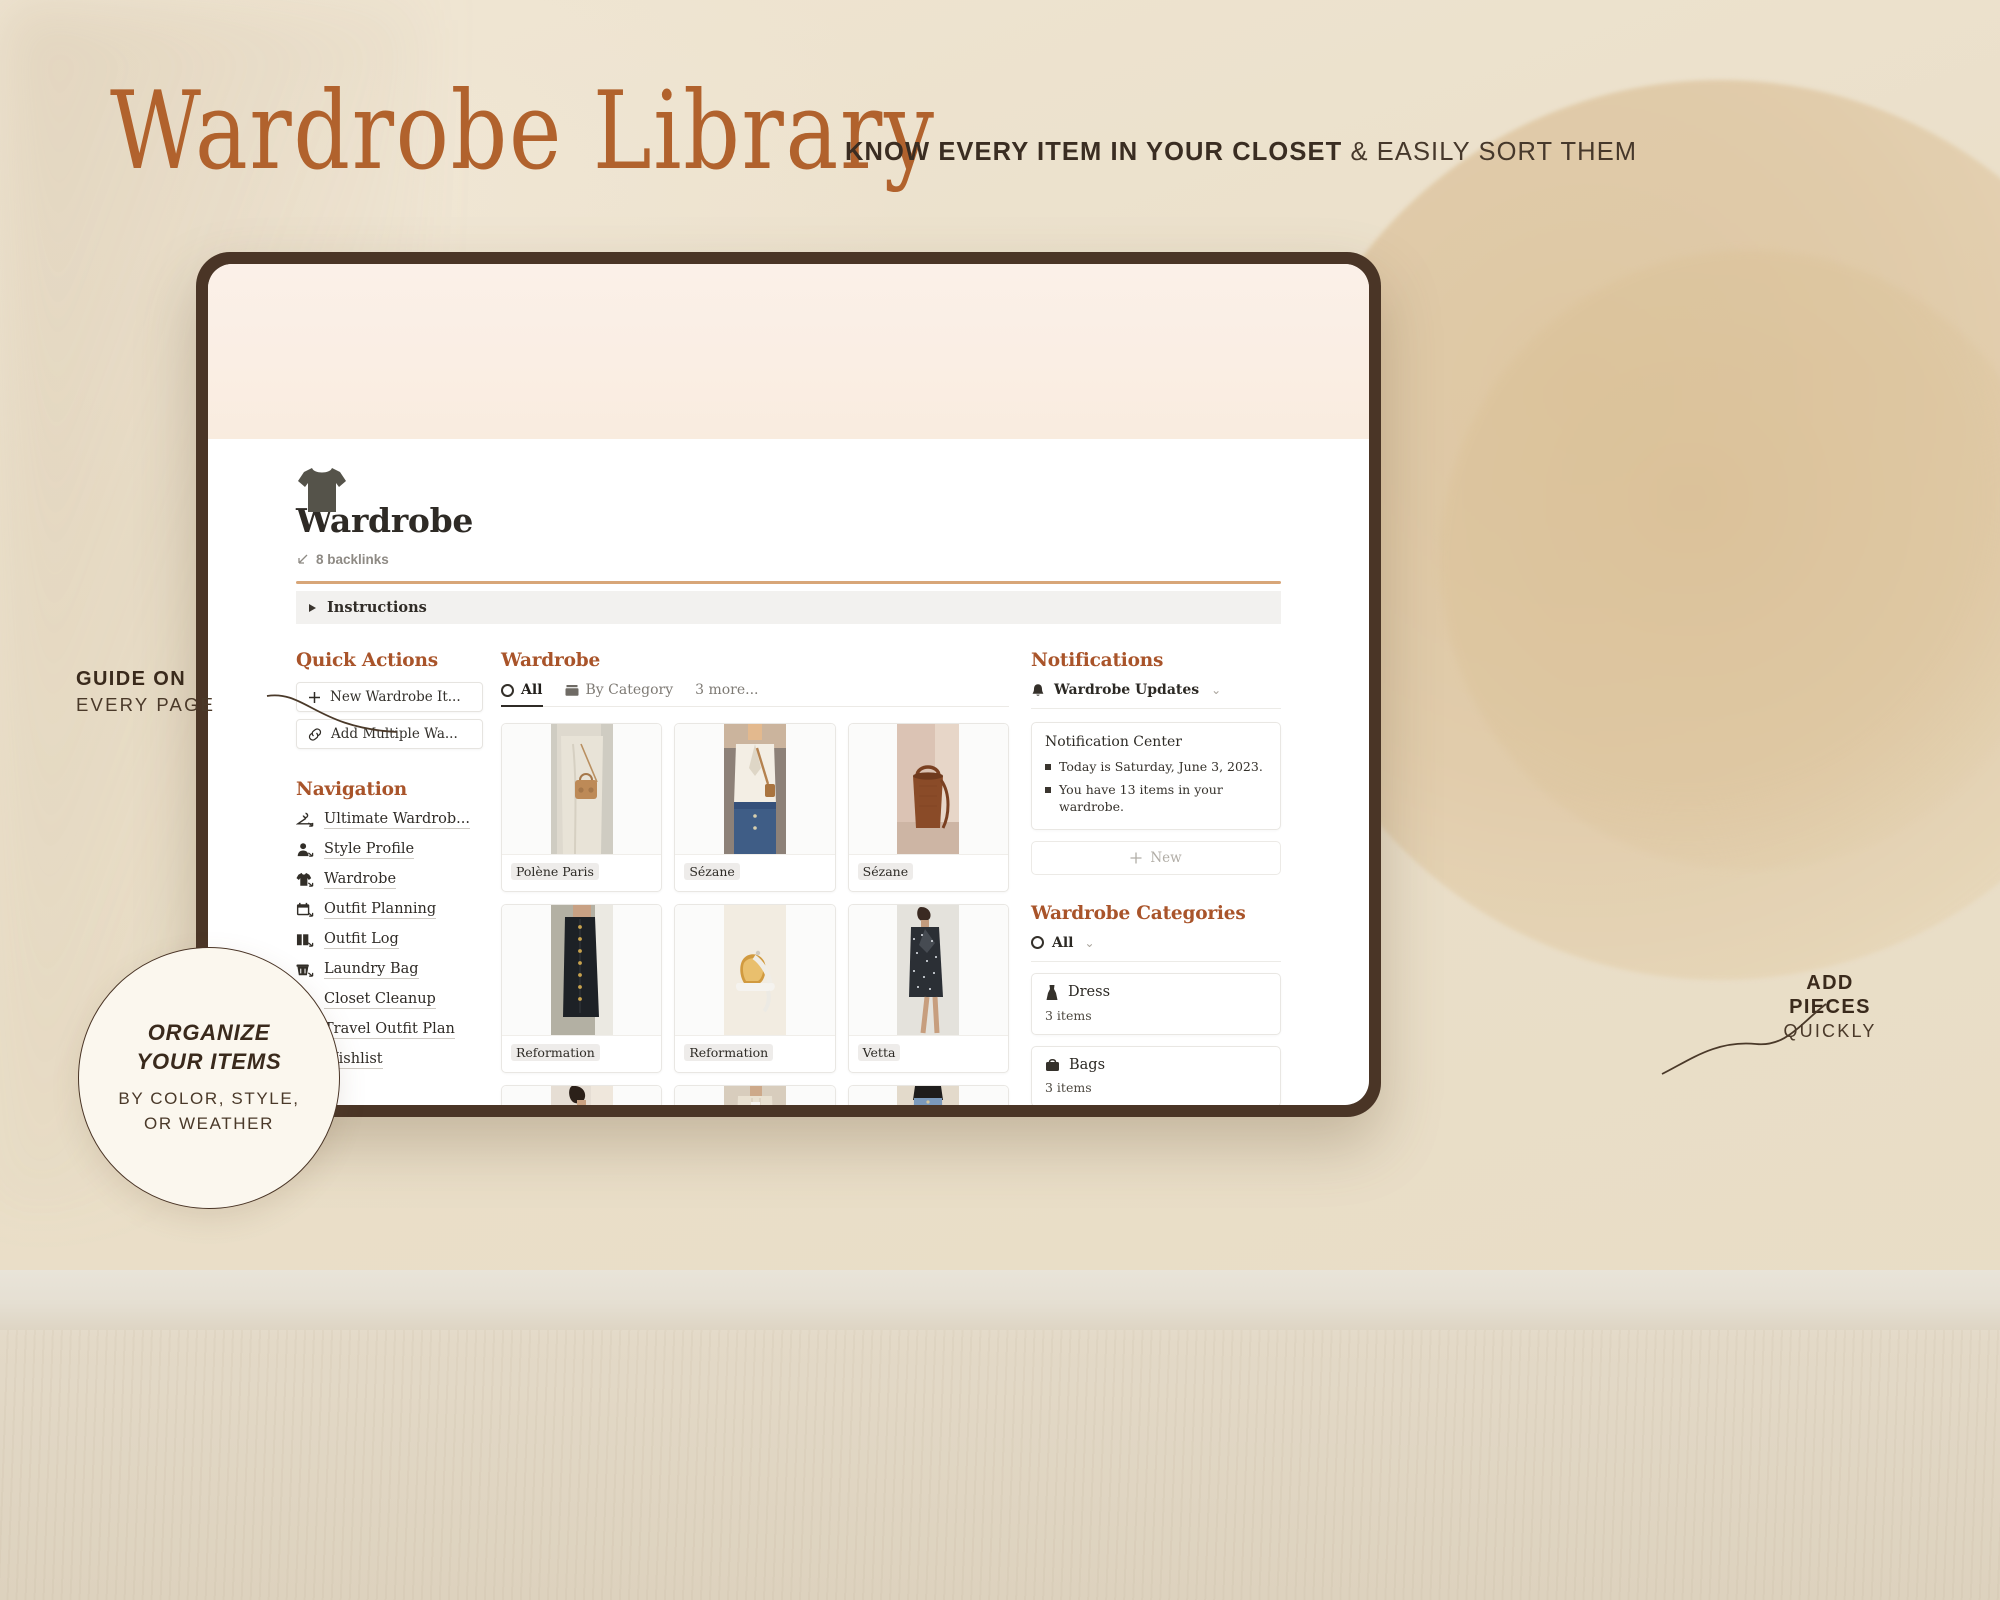 The width and height of the screenshot is (2000, 1600). What do you see at coordinates (522, 694) in the screenshot?
I see `tab-all: All` at bounding box center [522, 694].